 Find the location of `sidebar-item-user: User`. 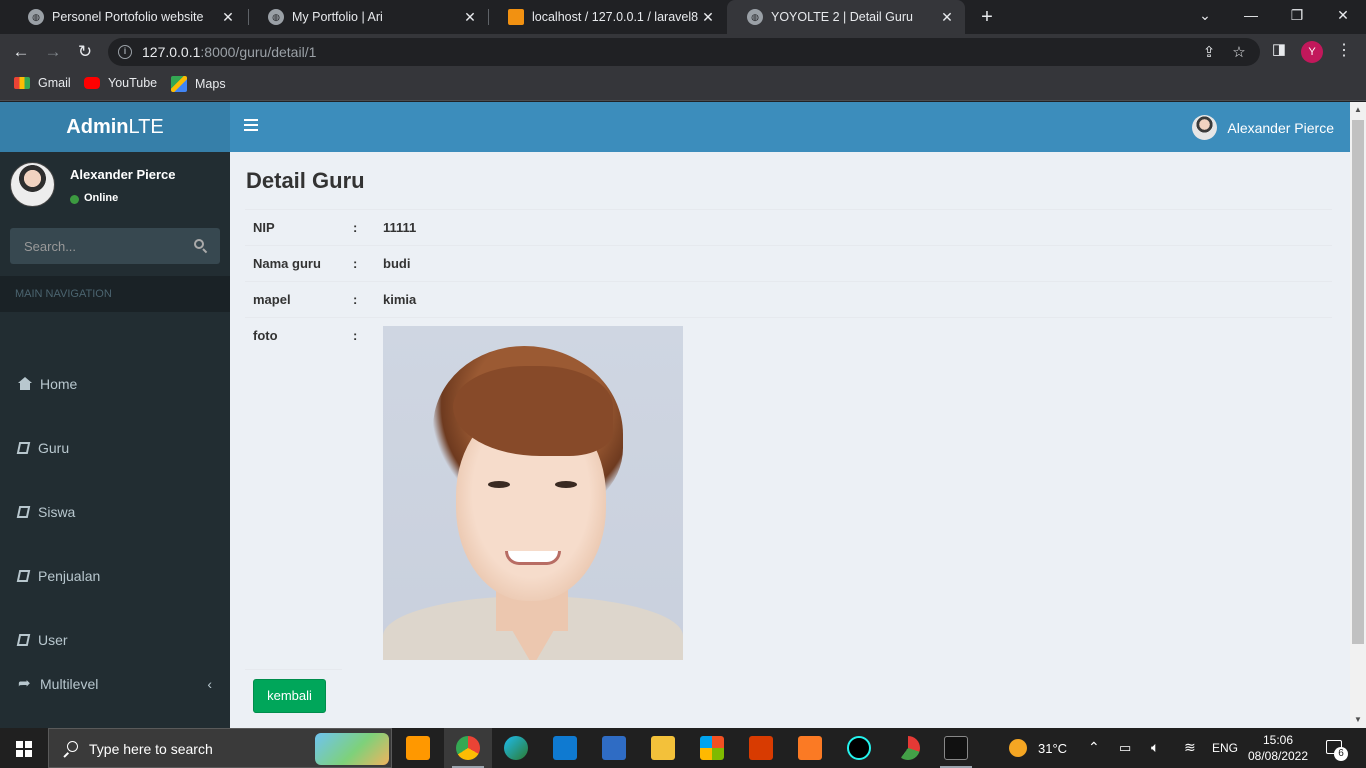

sidebar-item-user: User is located at coordinates (115, 640).